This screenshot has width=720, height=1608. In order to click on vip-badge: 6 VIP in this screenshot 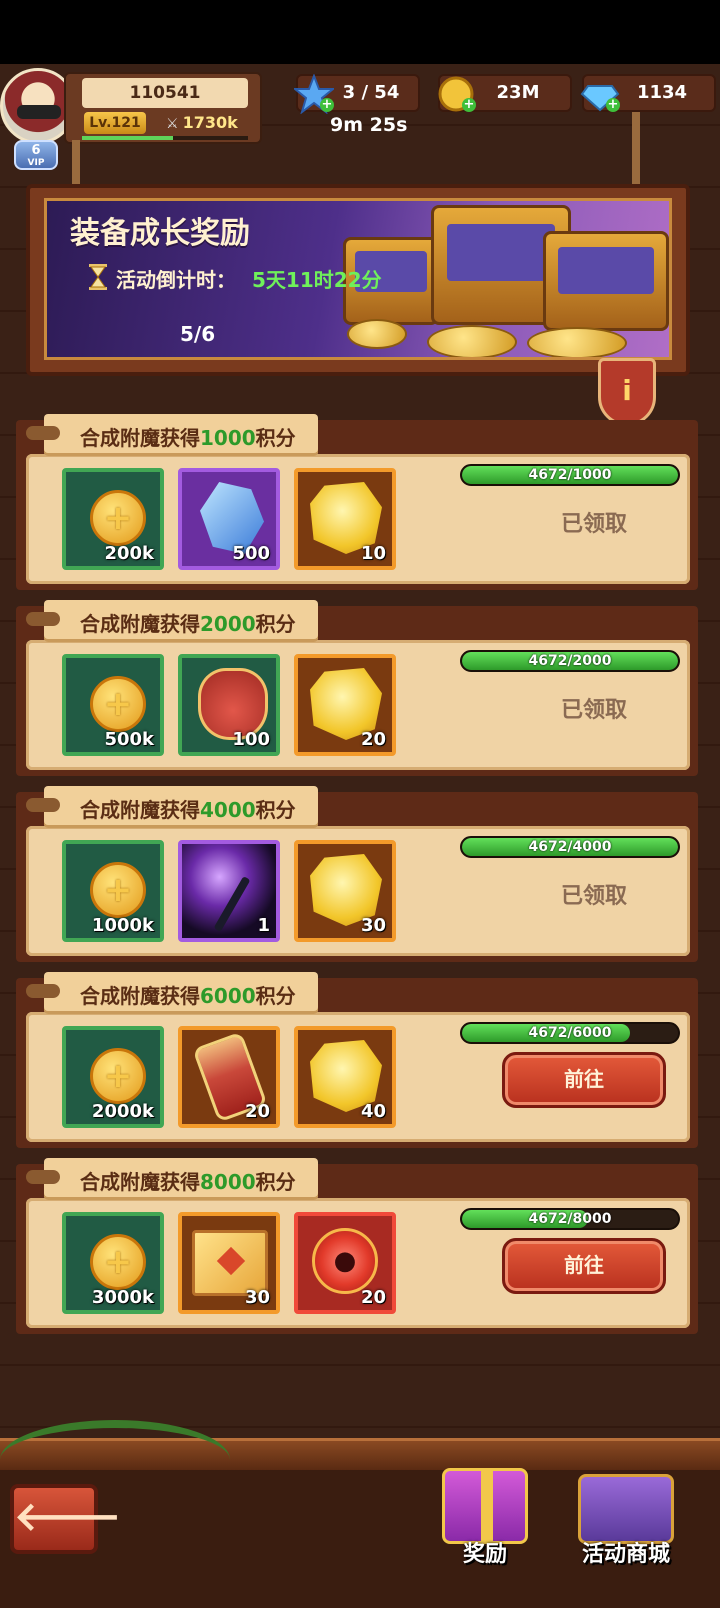, I will do `click(36, 155)`.